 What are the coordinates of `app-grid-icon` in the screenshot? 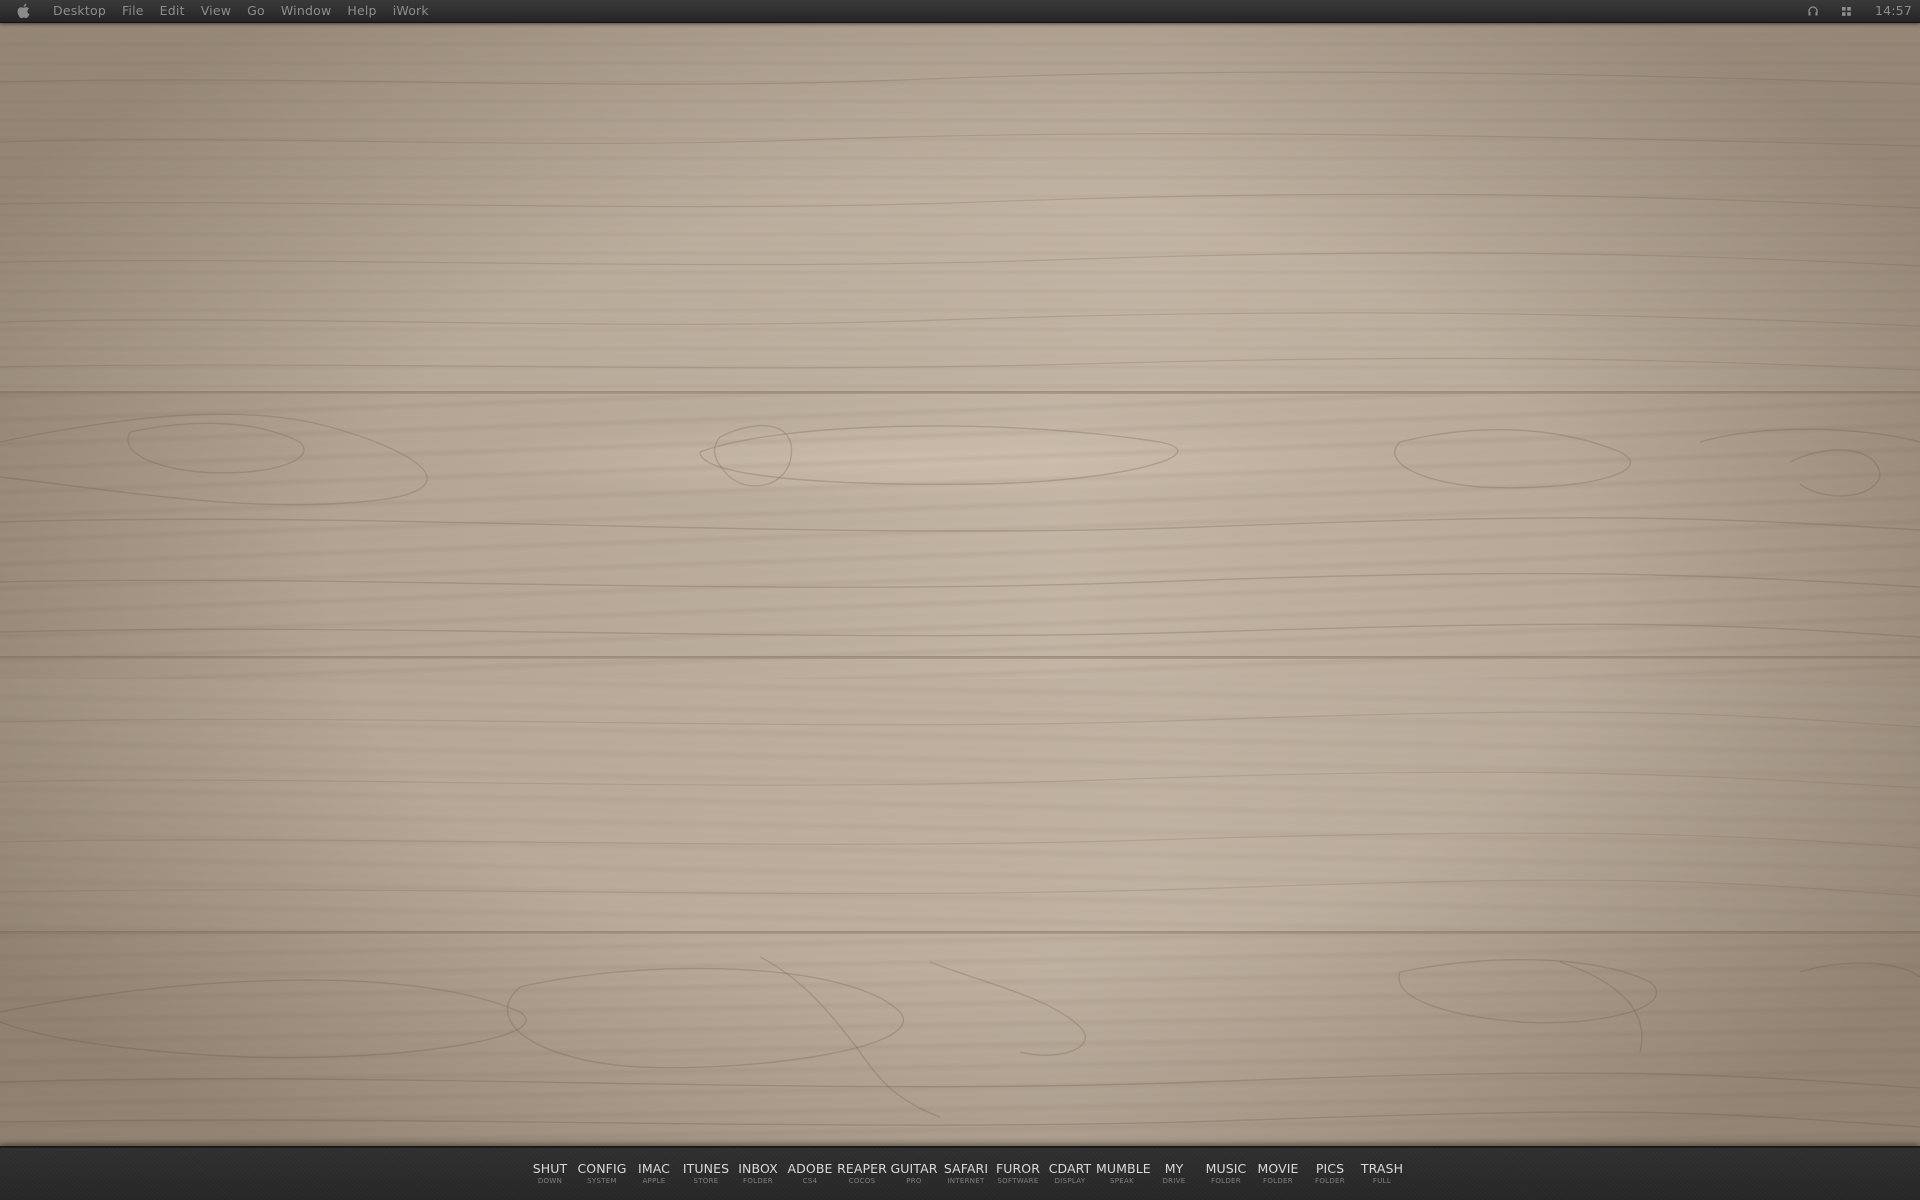 It's located at (1847, 11).